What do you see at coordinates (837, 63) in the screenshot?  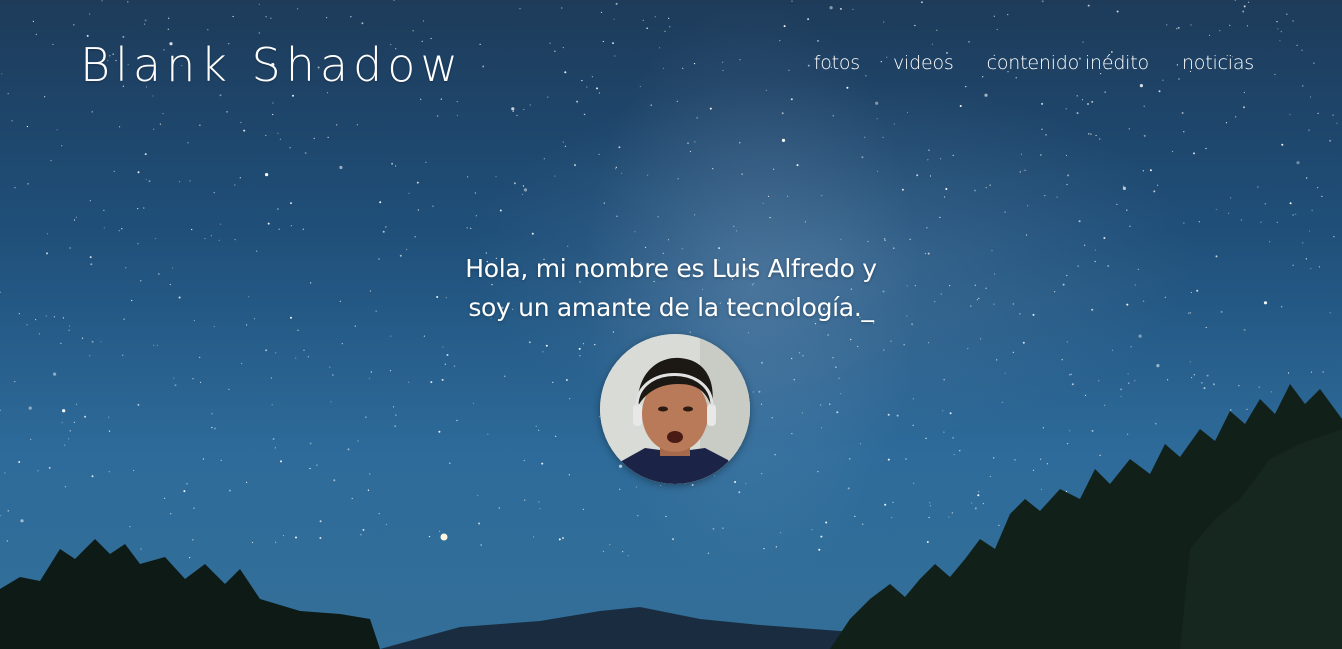 I see `nav-link-fotos: fotos` at bounding box center [837, 63].